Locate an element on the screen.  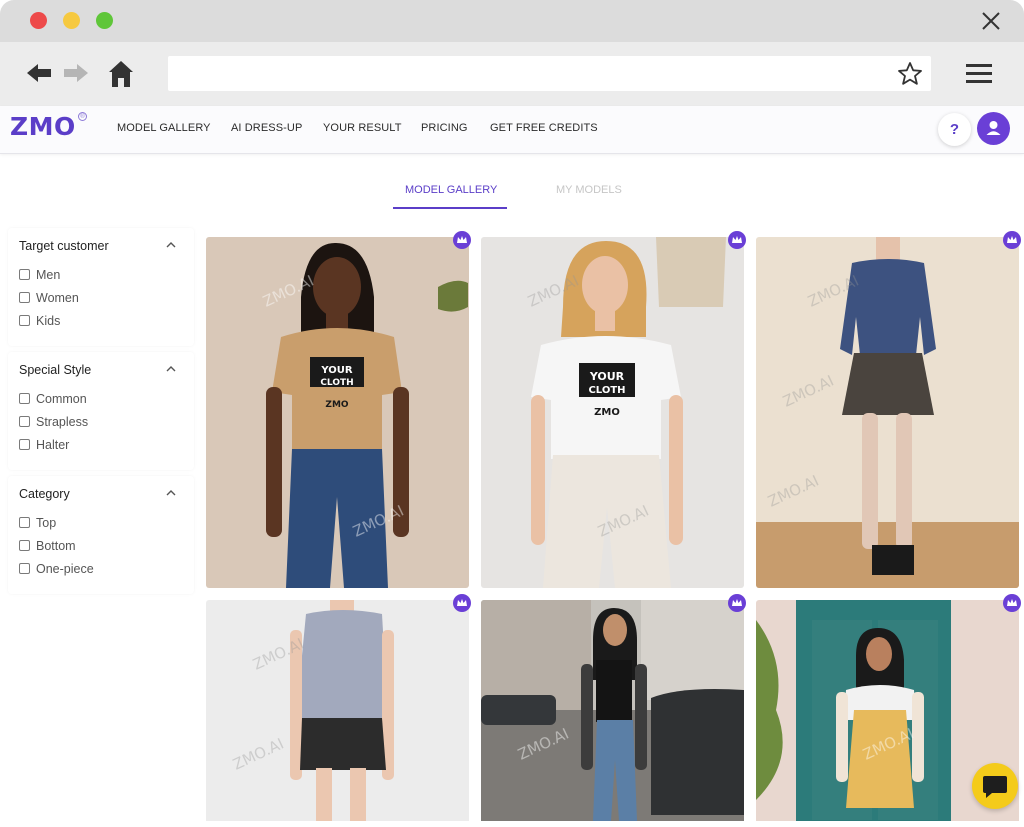
filter-option-bottom: Bottom is located at coordinates (64, 546).